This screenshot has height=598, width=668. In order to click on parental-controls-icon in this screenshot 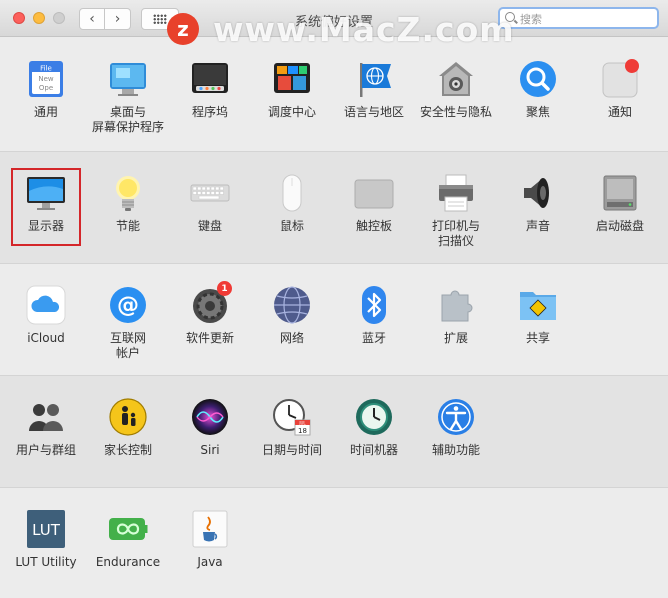, I will do `click(128, 417)`.